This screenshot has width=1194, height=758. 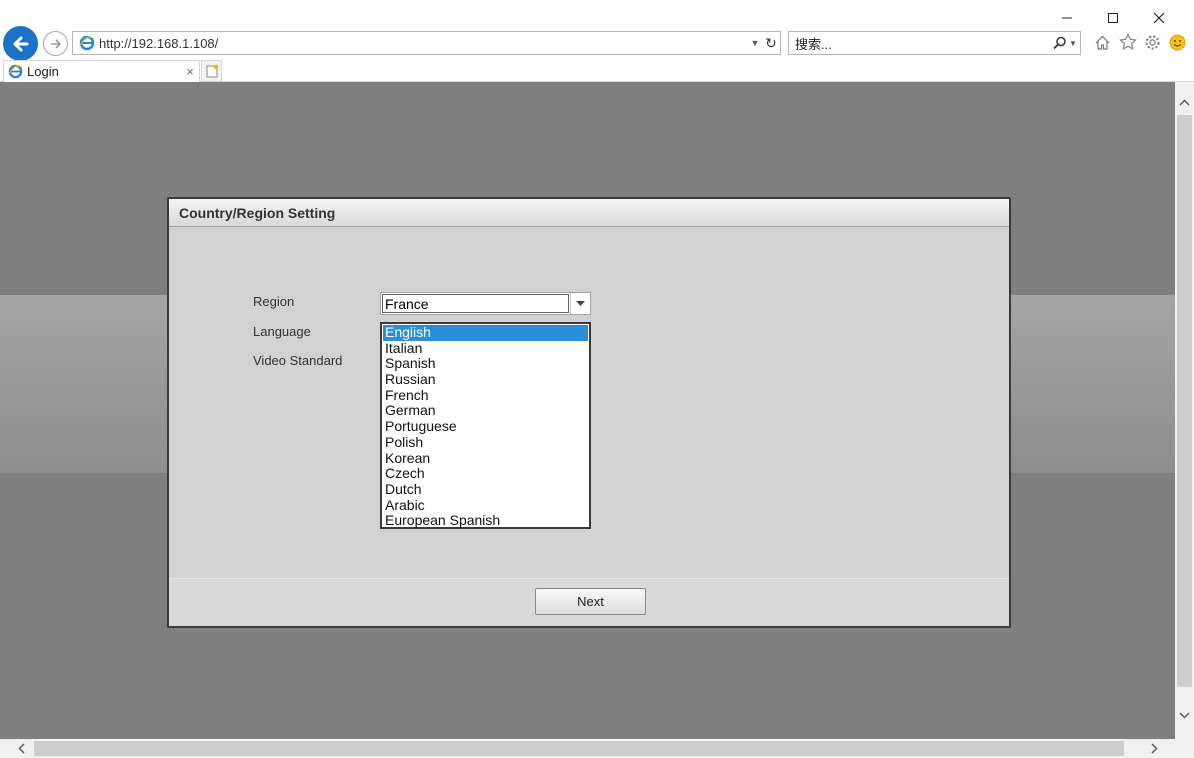 I want to click on dialog-footer: Next, so click(x=589, y=602).